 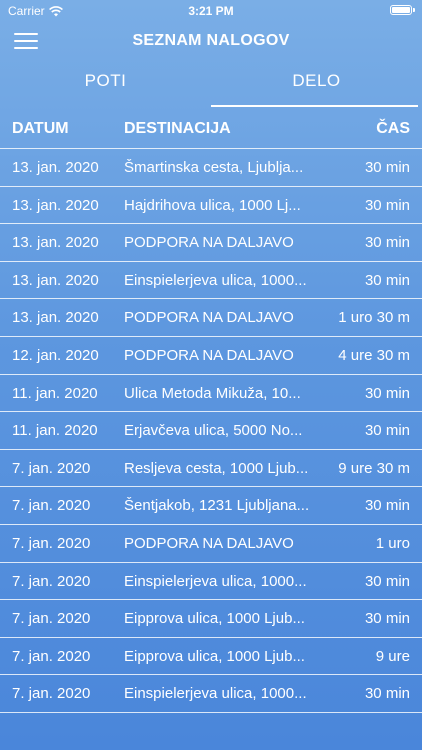 I want to click on status-bar: Carrier 3:21 PM, so click(x=211, y=11).